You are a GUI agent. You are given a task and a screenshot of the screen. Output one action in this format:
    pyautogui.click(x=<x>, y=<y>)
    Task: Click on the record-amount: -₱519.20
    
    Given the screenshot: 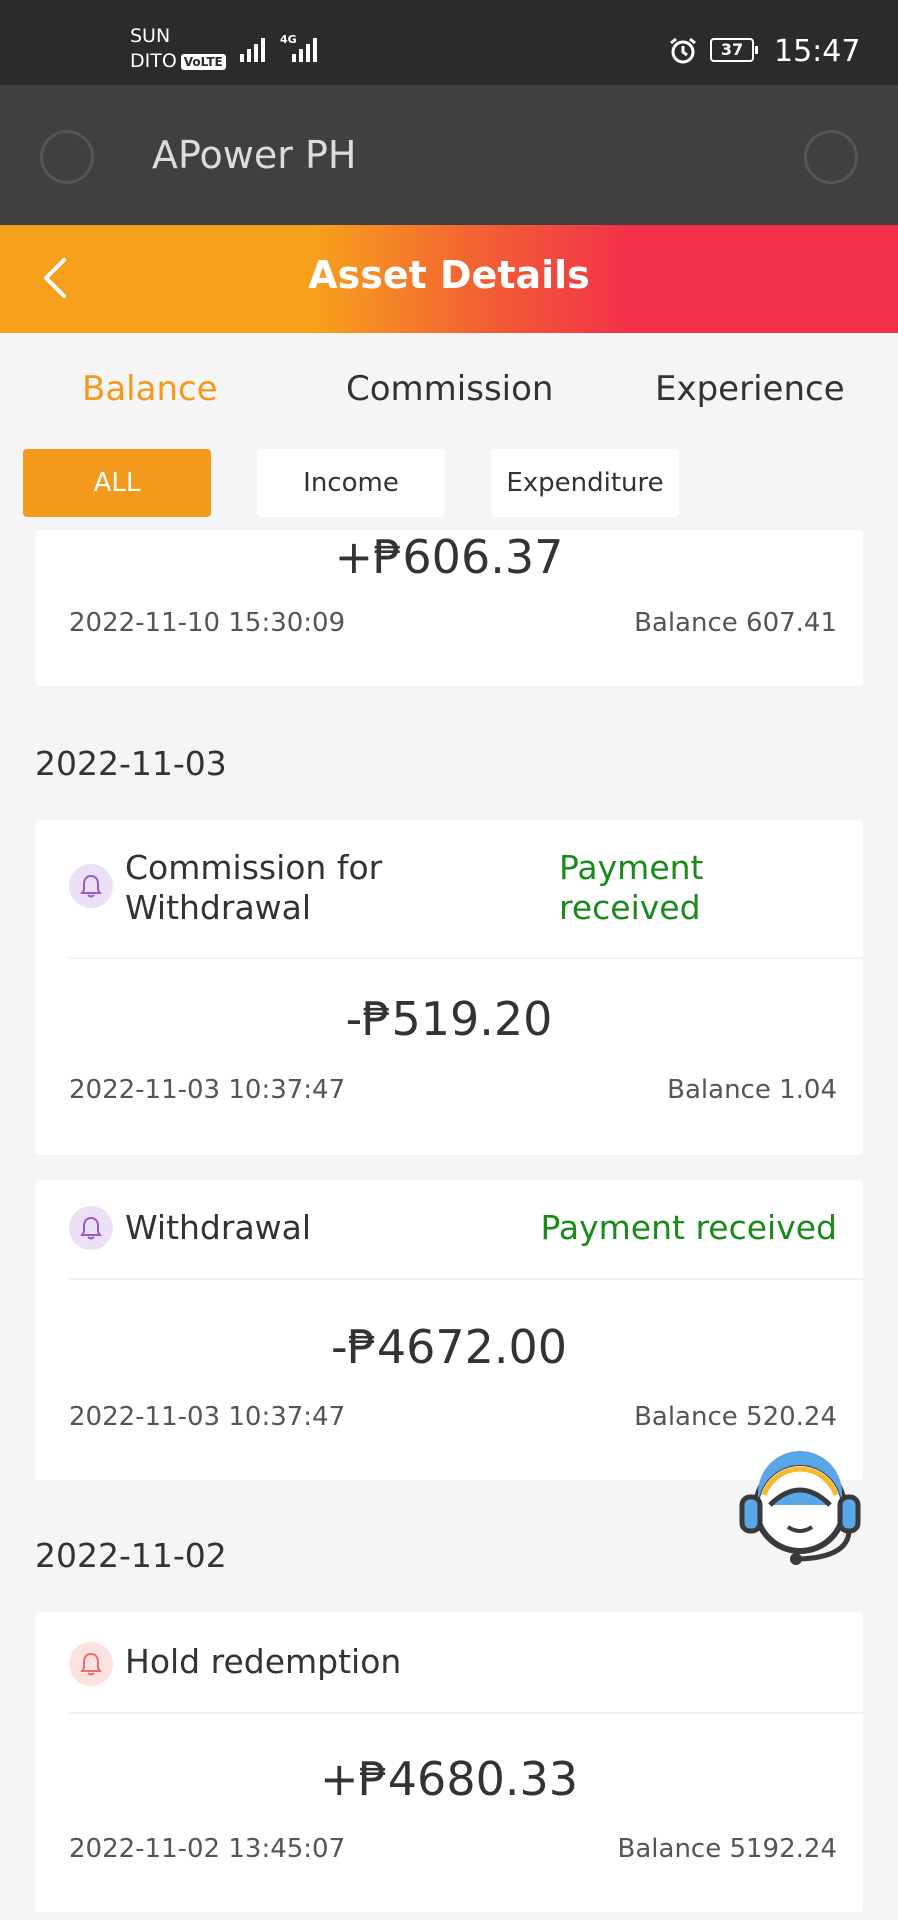 What is the action you would take?
    pyautogui.click(x=449, y=1019)
    